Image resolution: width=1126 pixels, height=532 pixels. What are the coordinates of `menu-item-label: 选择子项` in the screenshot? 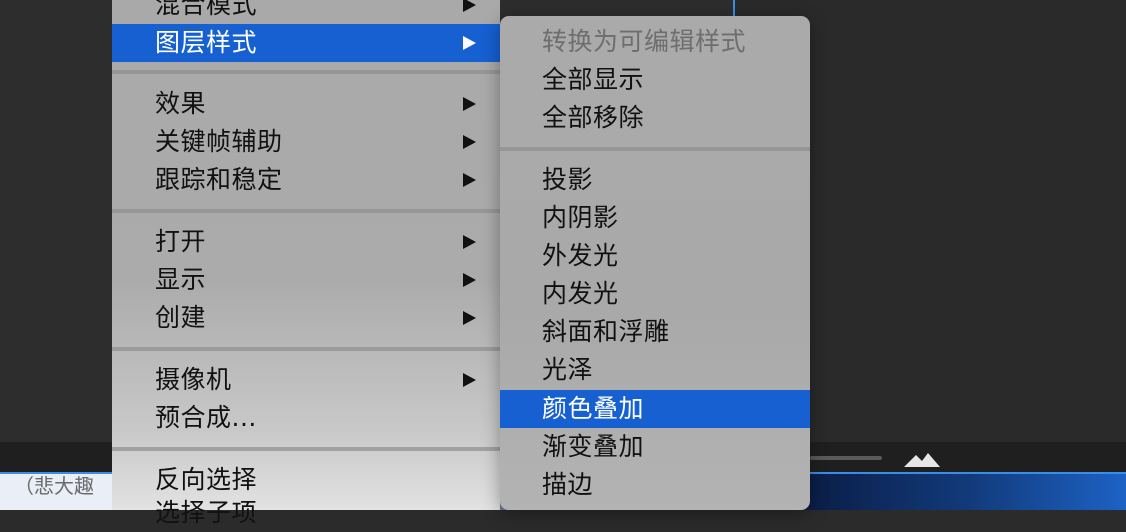 It's located at (206, 512).